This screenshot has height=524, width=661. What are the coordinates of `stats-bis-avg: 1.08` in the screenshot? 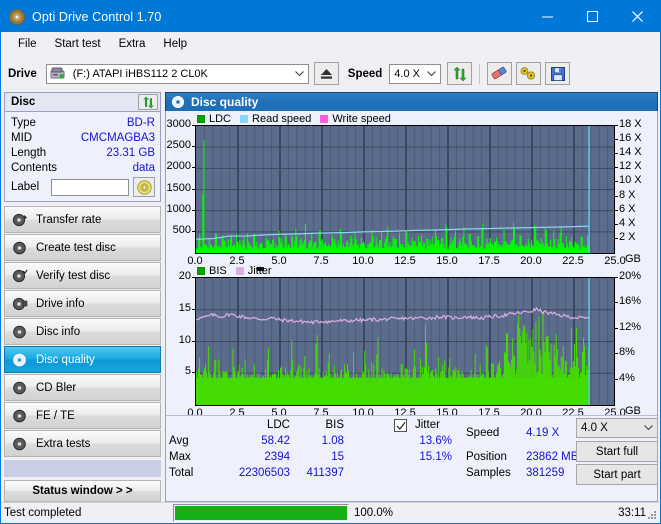 It's located at (332, 441).